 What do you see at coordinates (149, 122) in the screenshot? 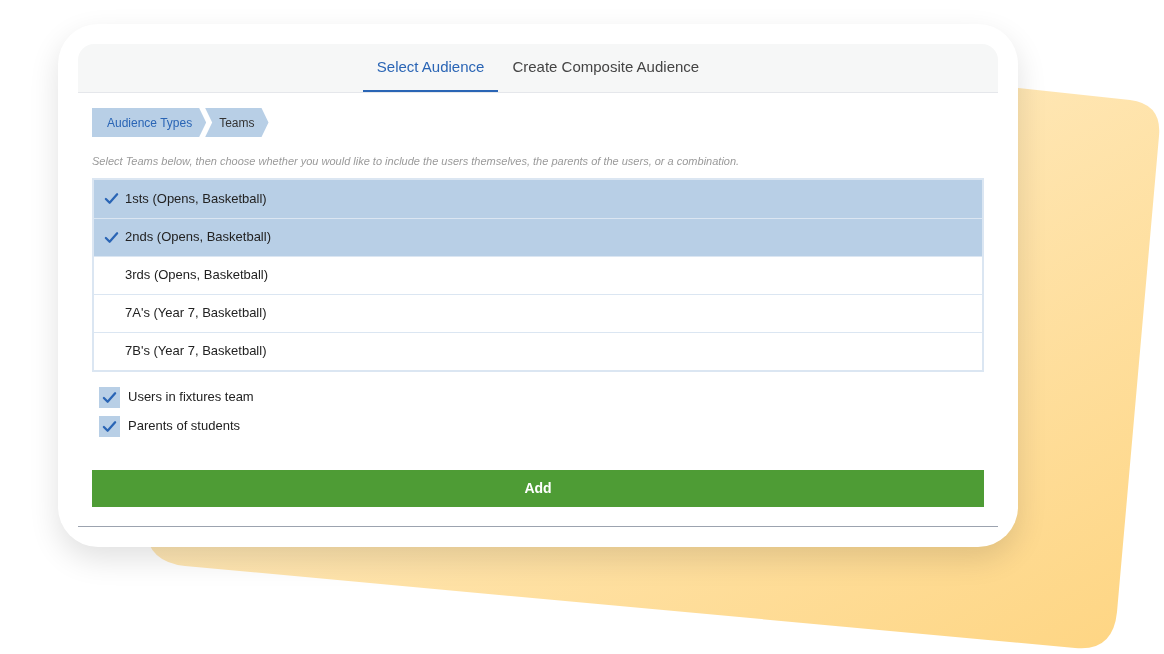
I see `breadcrumb-link: Audience Types` at bounding box center [149, 122].